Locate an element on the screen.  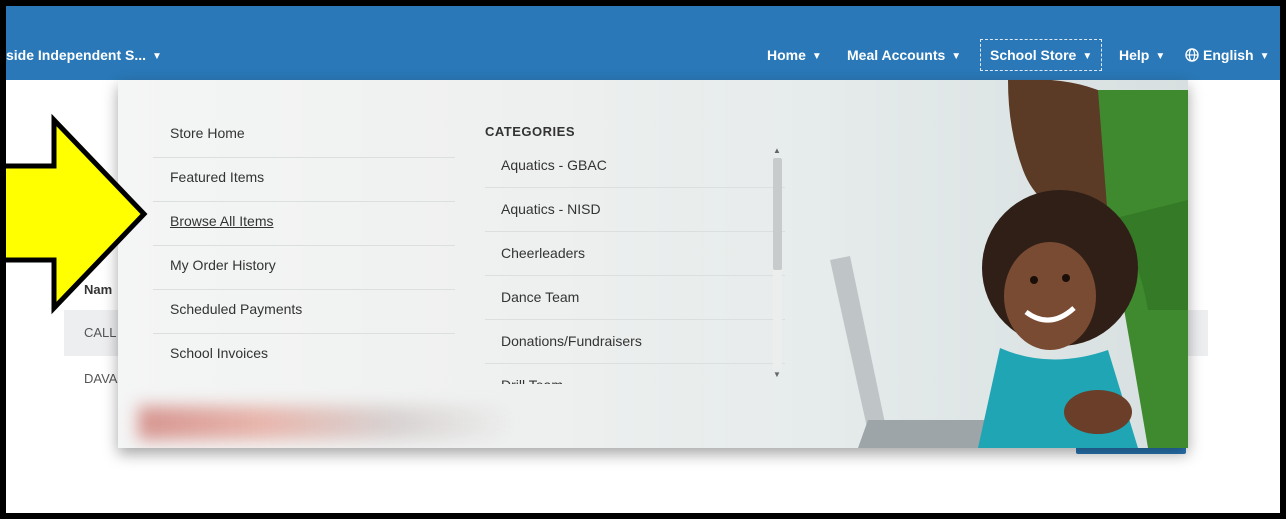
categories-scrollbar: ▲ ▼ is located at coordinates (777, 264).